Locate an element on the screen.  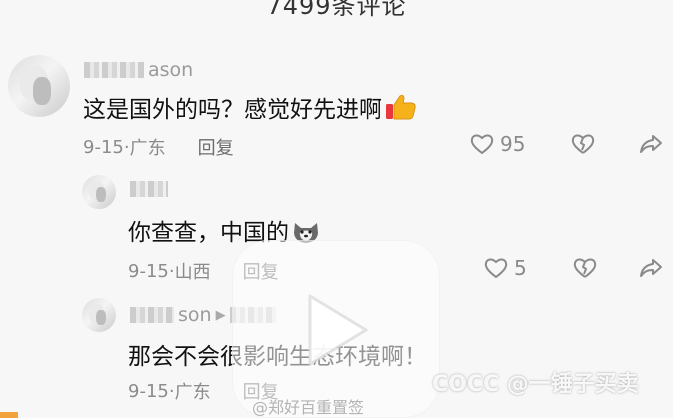
reply-button: 回复 is located at coordinates (216, 147).